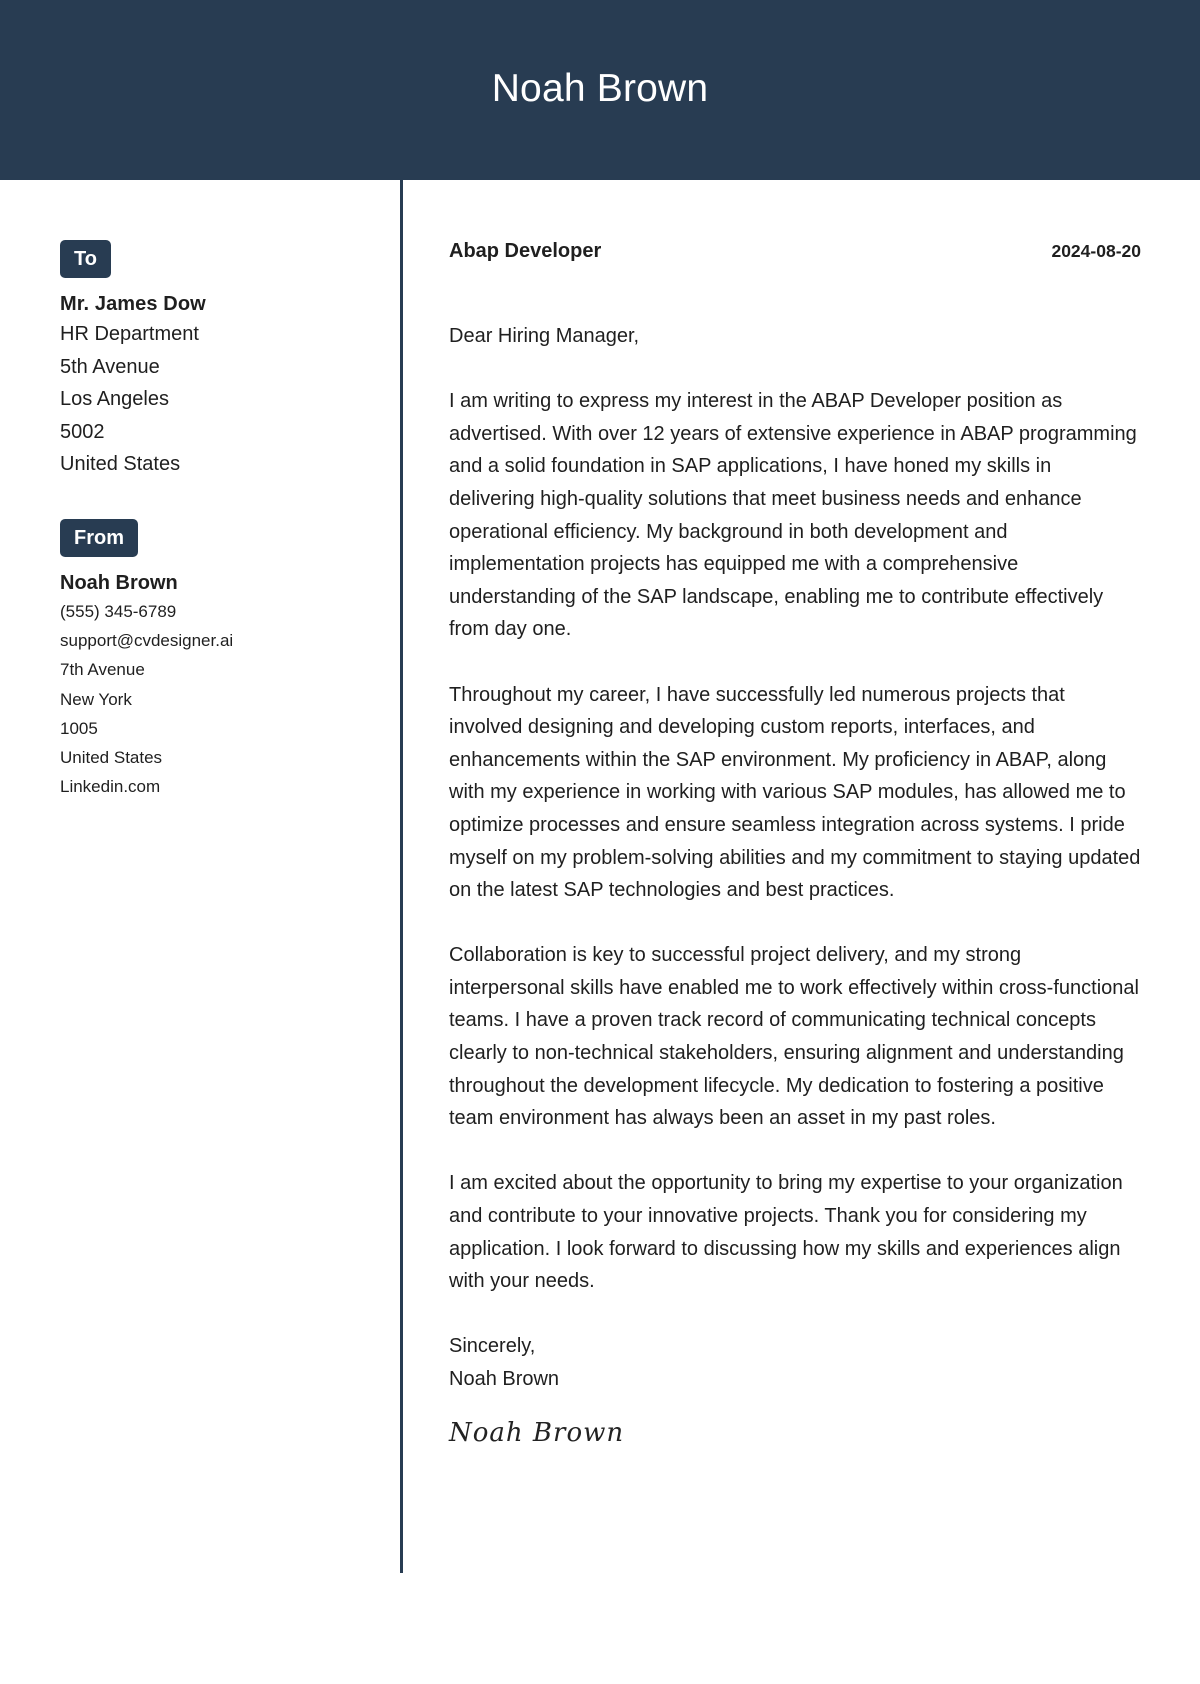  What do you see at coordinates (119, 583) in the screenshot?
I see `sender-name: Noah Brown` at bounding box center [119, 583].